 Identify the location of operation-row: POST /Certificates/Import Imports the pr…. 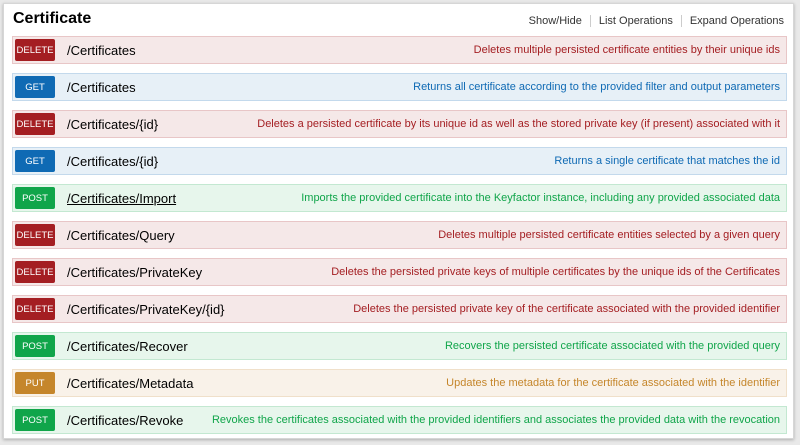
(399, 198).